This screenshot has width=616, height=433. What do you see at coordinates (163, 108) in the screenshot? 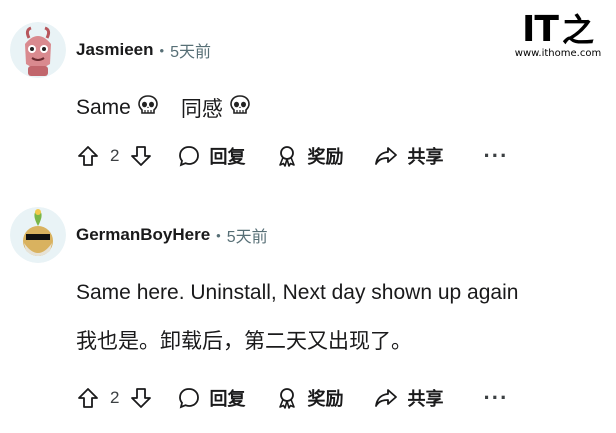
I see `comment-body: Same 同感` at bounding box center [163, 108].